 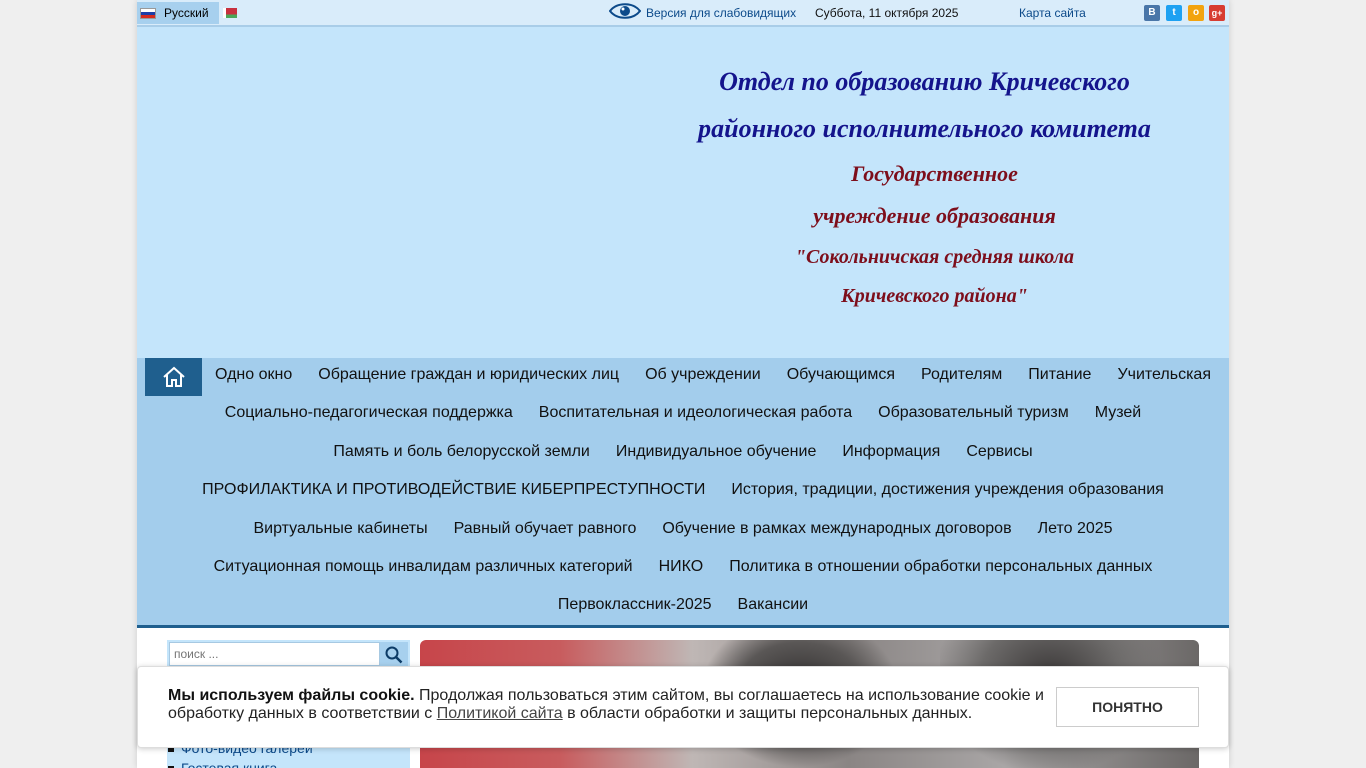 I want to click on belarus-flag-icon, so click(x=230, y=13).